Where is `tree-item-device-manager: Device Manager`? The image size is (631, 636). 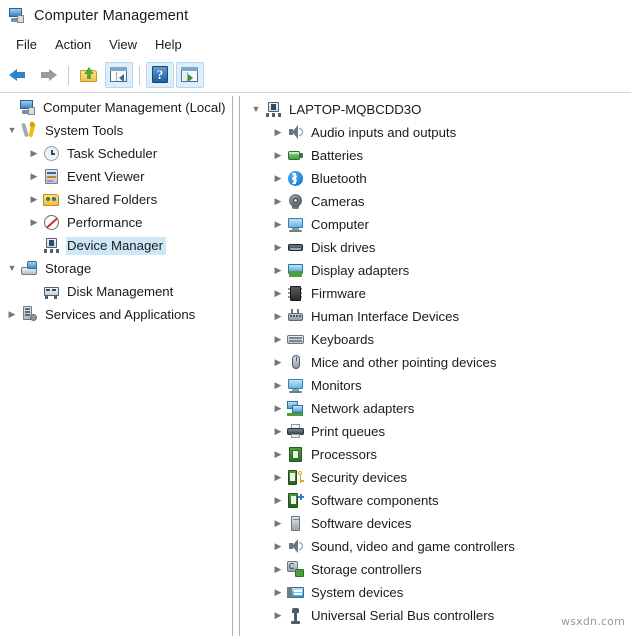 tree-item-device-manager: Device Manager is located at coordinates (116, 245).